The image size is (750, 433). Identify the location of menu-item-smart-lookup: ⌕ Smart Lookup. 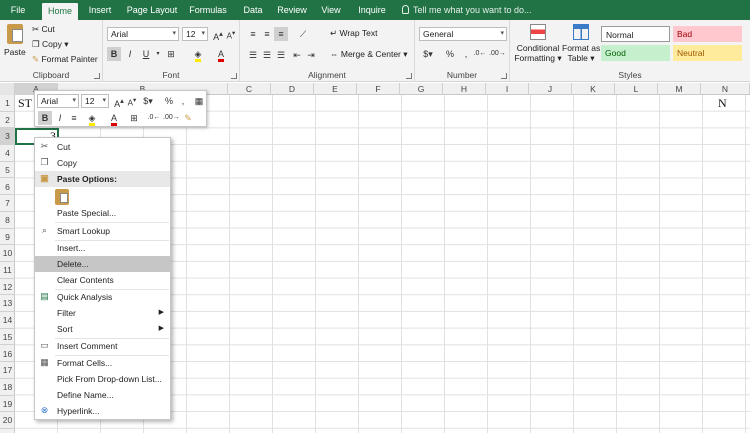
(102, 231).